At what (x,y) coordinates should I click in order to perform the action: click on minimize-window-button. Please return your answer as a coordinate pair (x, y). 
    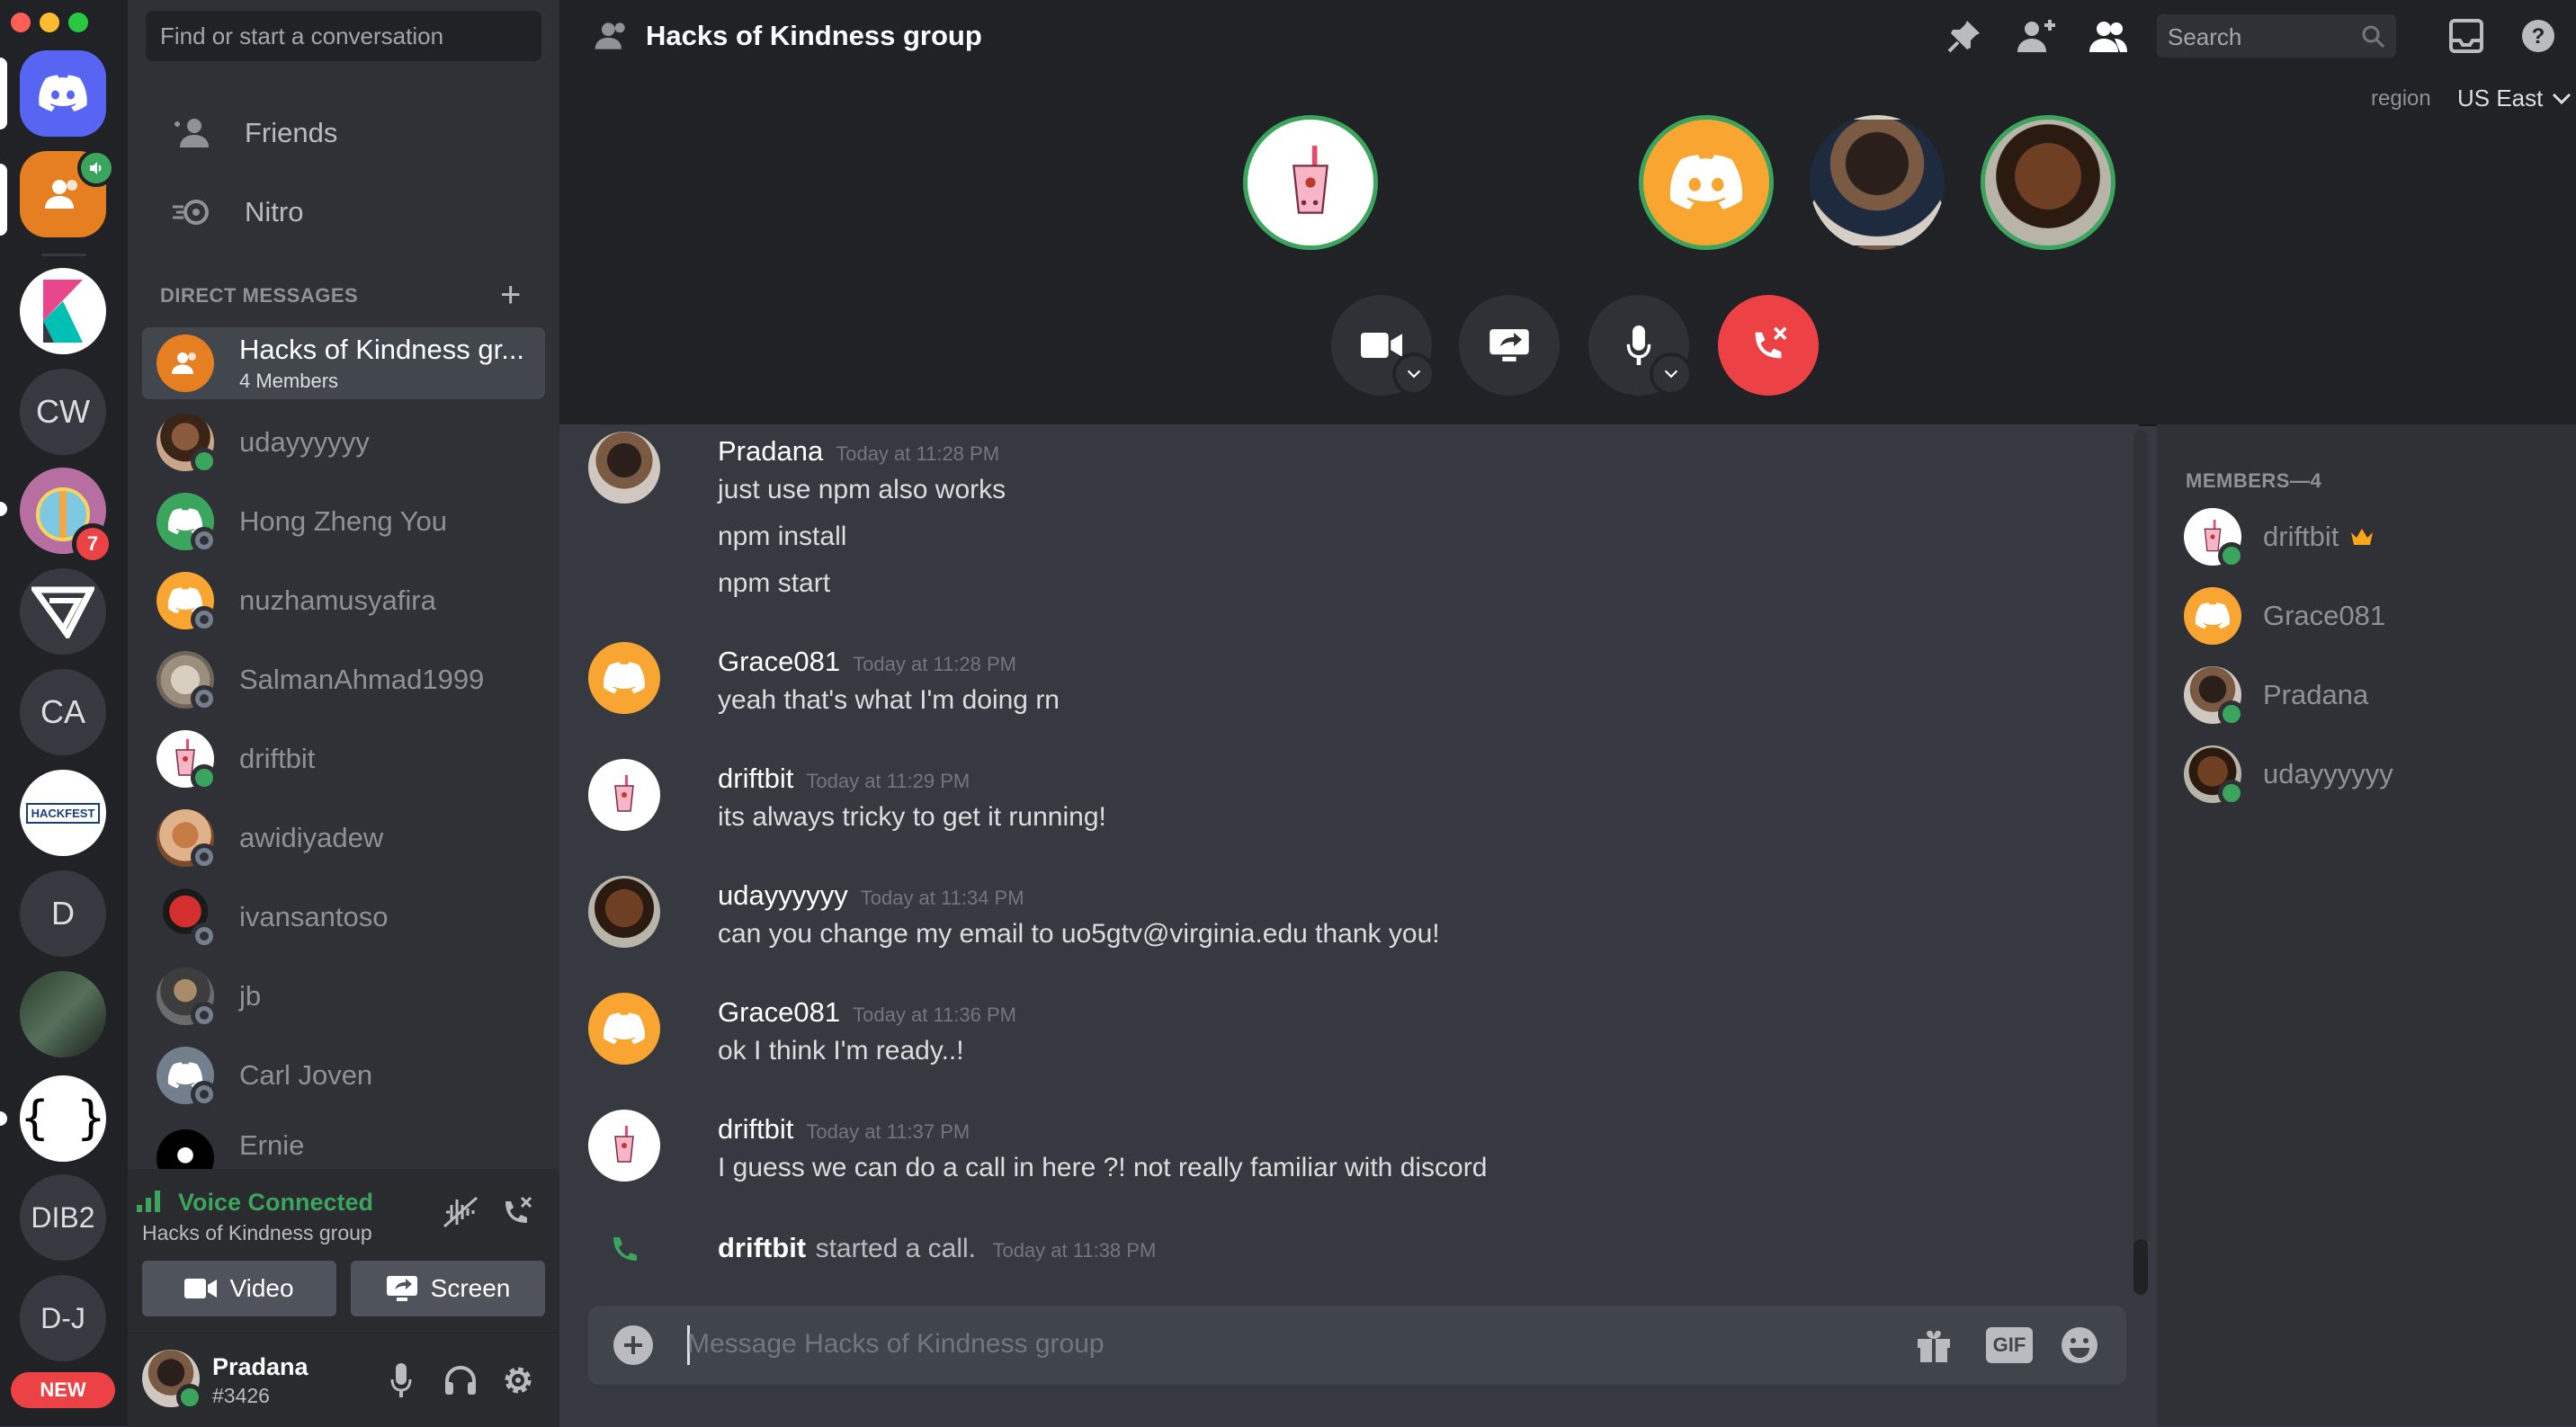
    Looking at the image, I should click on (49, 22).